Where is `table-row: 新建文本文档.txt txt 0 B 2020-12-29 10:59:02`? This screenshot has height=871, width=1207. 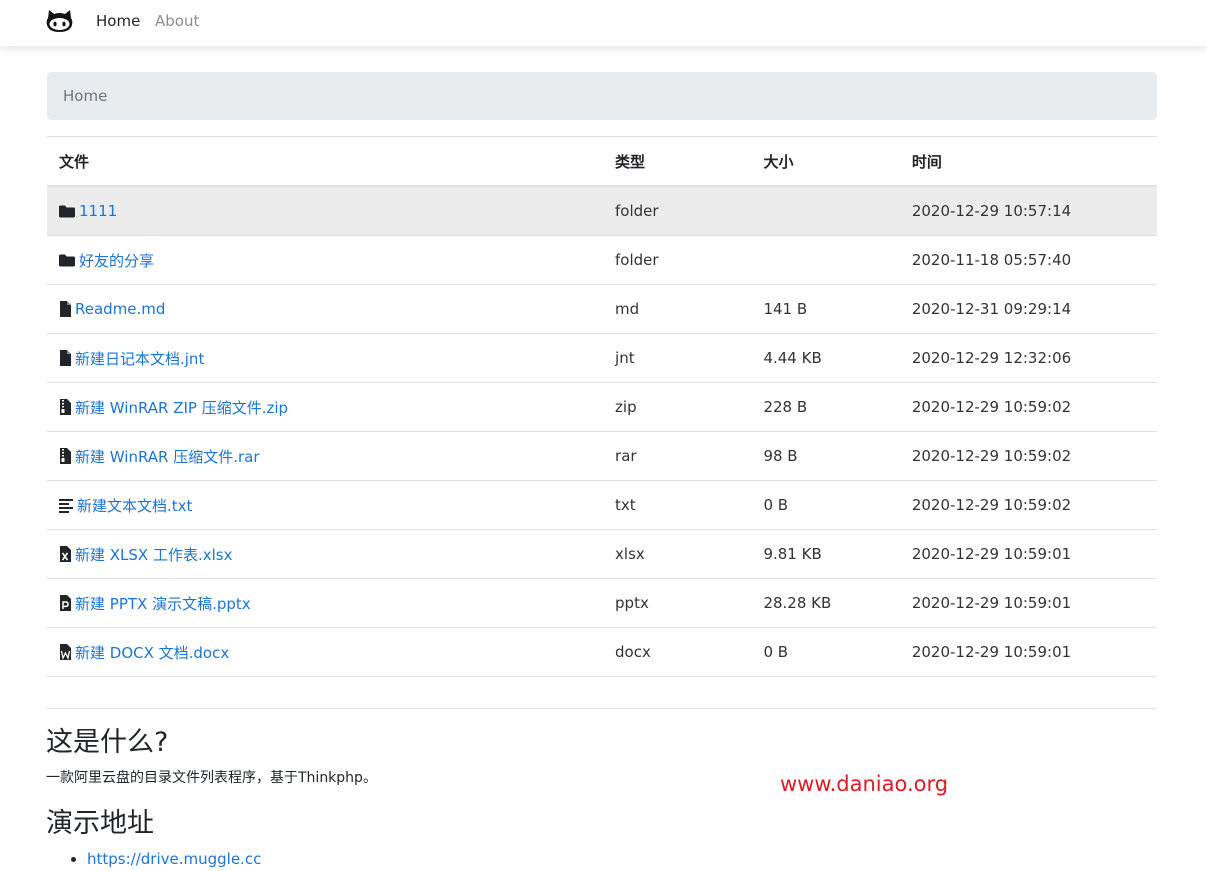 table-row: 新建文本文档.txt txt 0 B 2020-12-29 10:59:02 is located at coordinates (602, 505).